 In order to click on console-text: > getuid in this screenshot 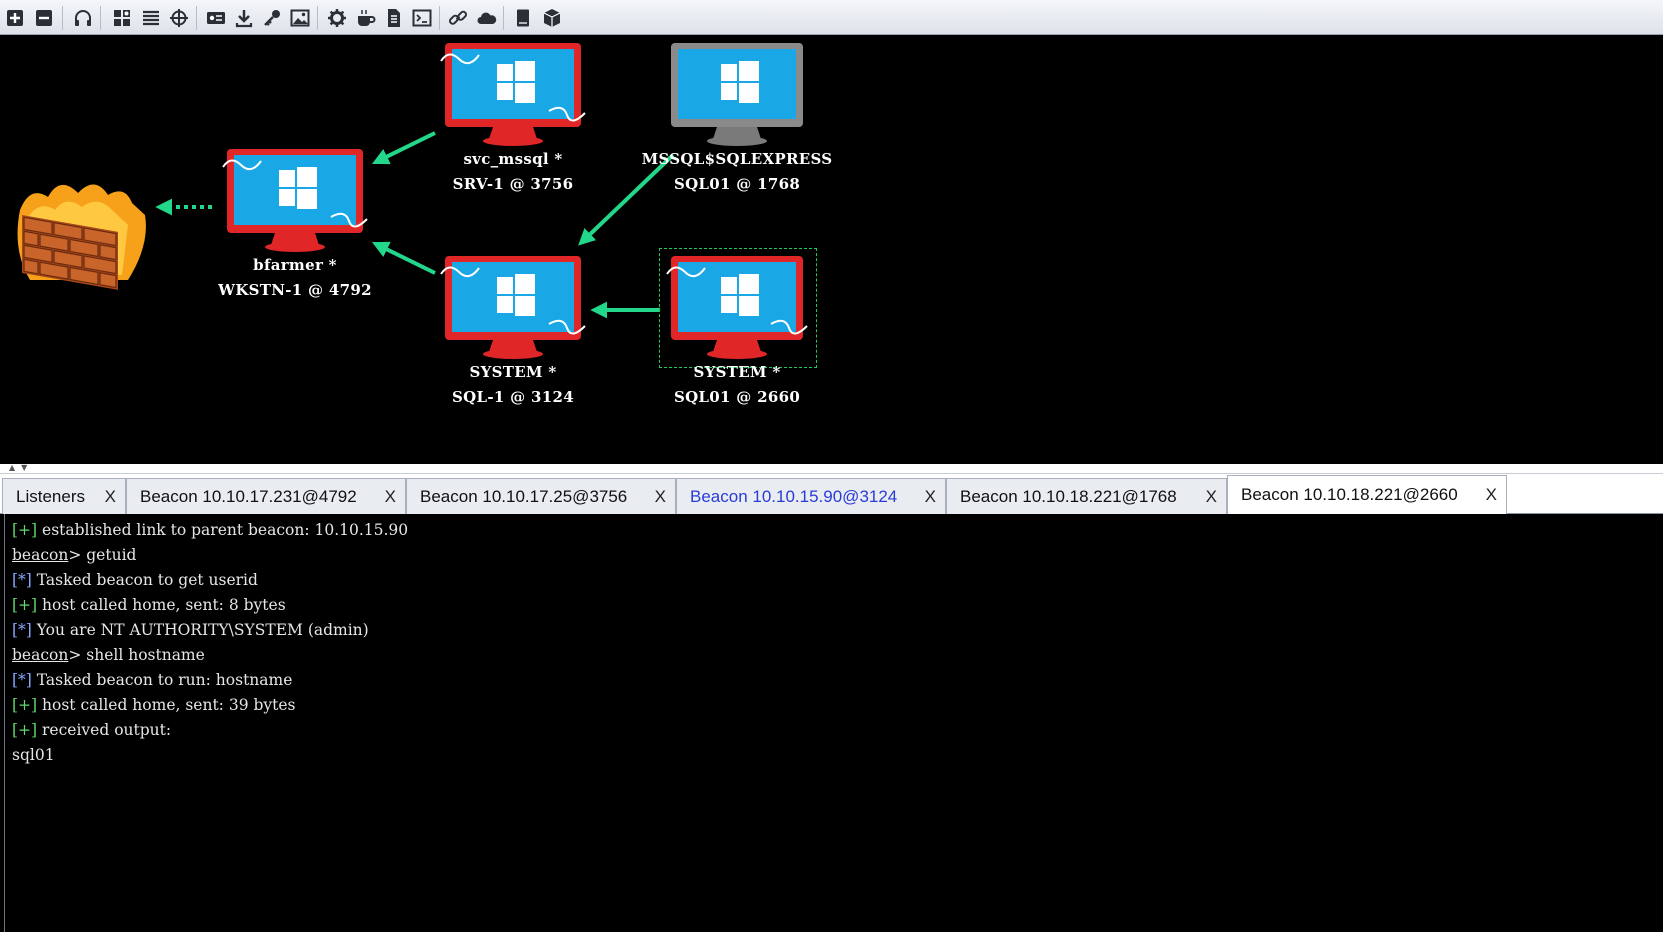, I will do `click(102, 555)`.